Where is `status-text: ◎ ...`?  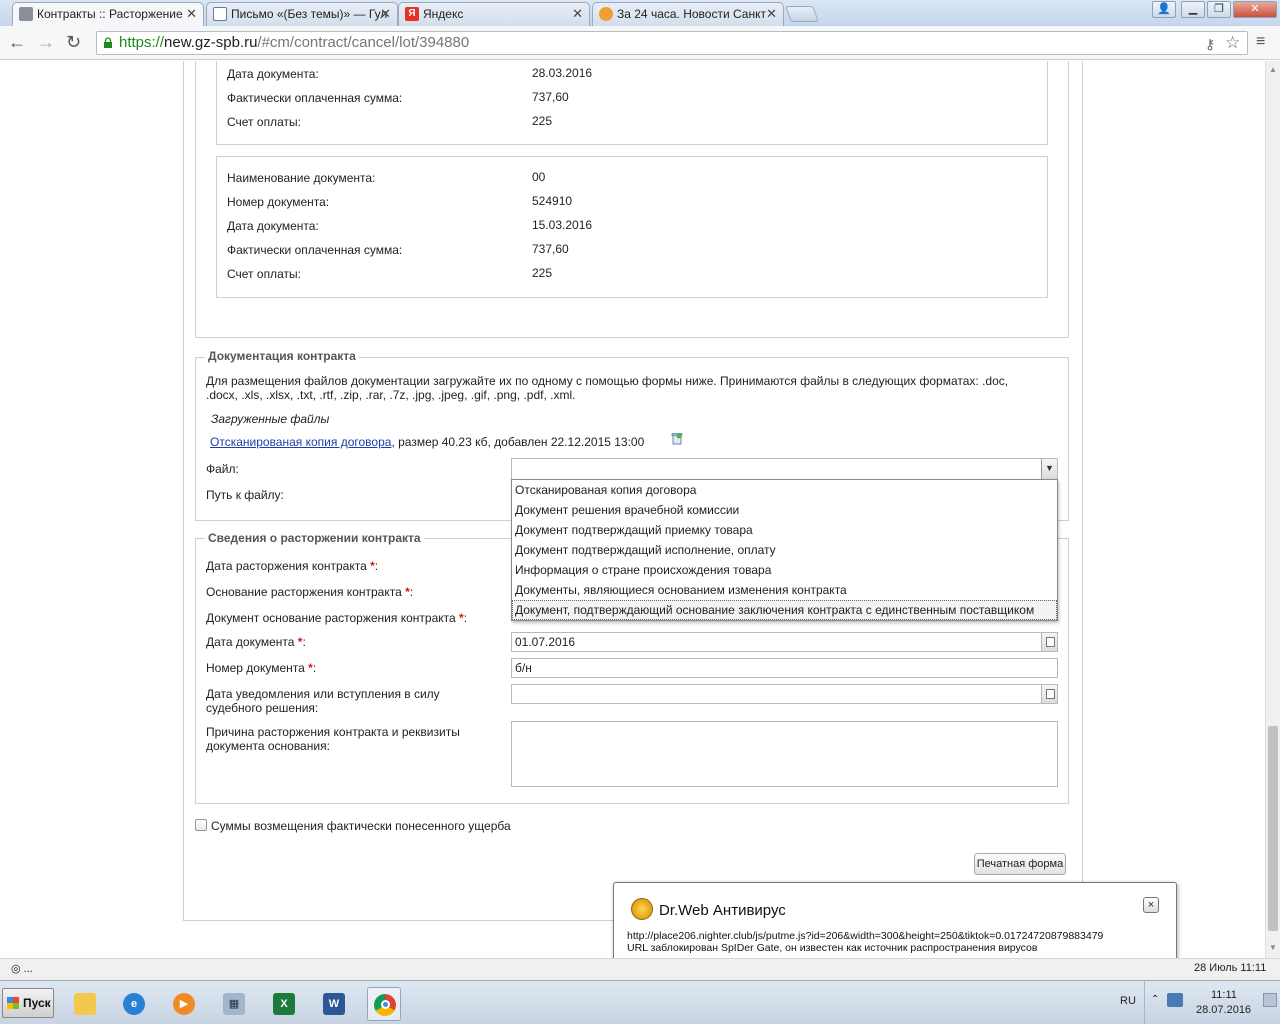
status-text: ◎ ... is located at coordinates (22, 969).